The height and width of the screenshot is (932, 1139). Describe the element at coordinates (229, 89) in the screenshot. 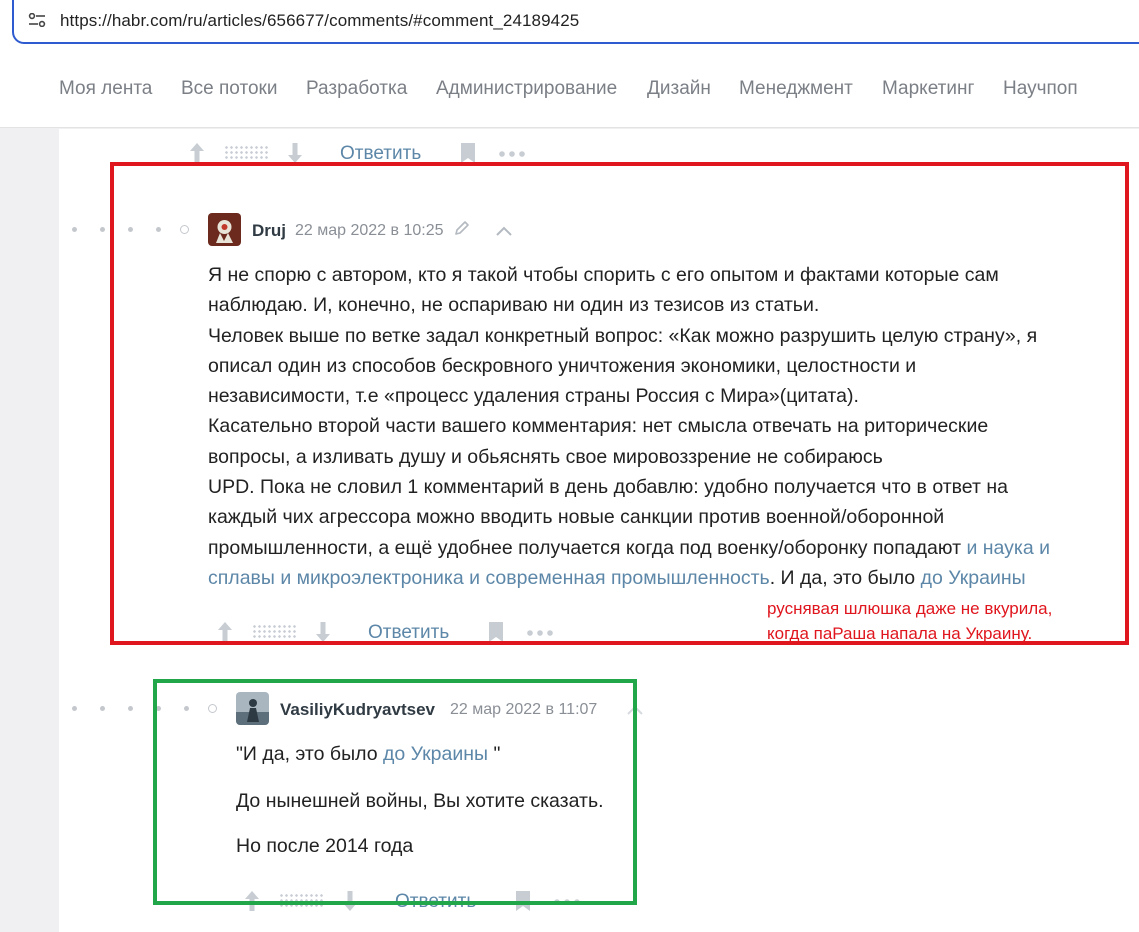

I see `nav-item-all-streams: Все потоки` at that location.